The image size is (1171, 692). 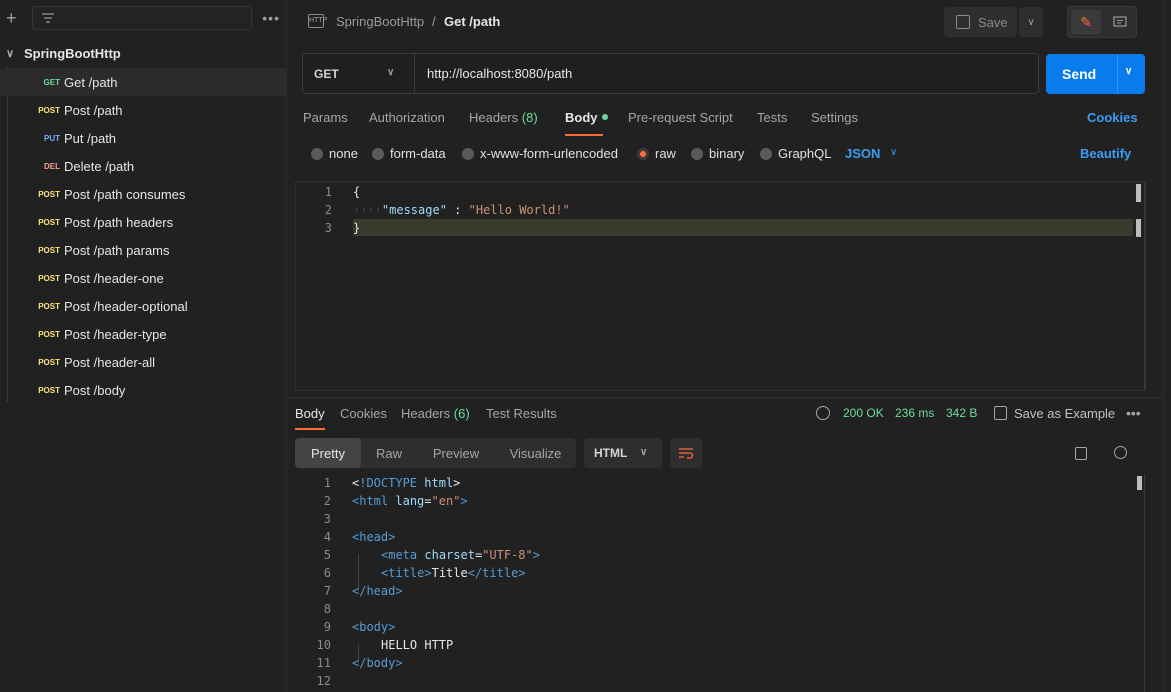 What do you see at coordinates (99, 166) in the screenshot?
I see `request-label: Delete /path` at bounding box center [99, 166].